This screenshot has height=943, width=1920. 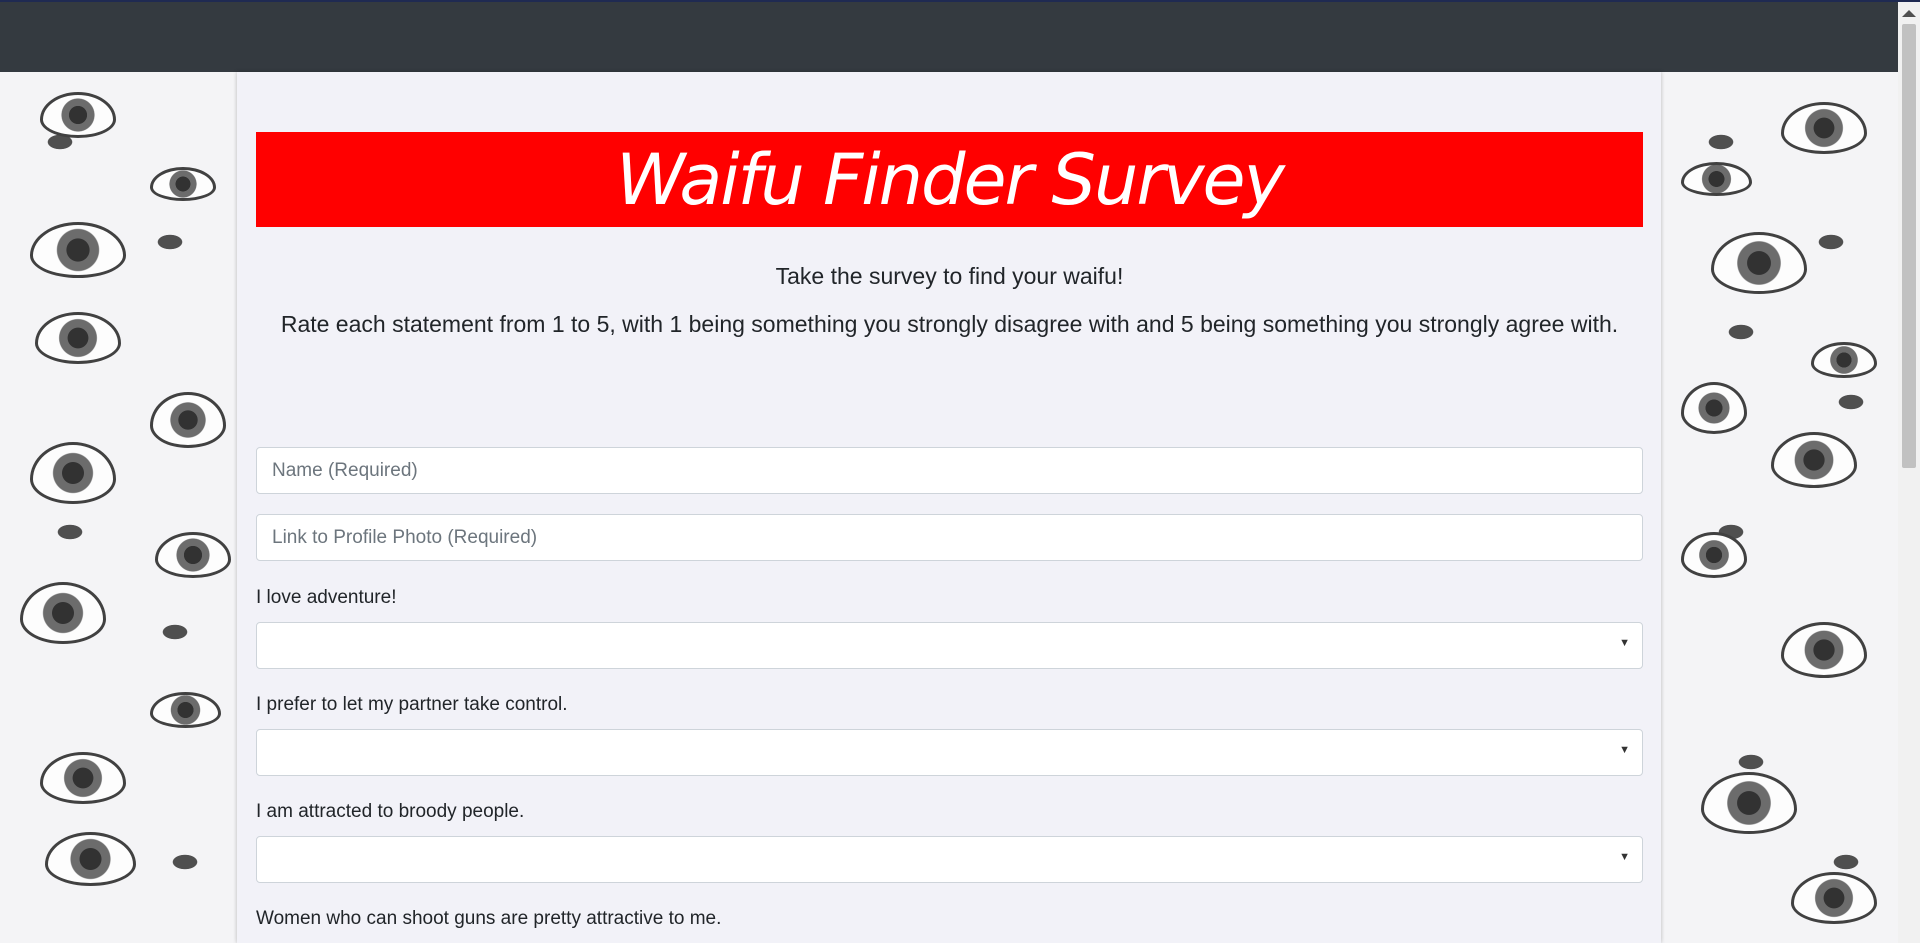 What do you see at coordinates (1909, 246) in the screenshot?
I see `scrollbar-thumb` at bounding box center [1909, 246].